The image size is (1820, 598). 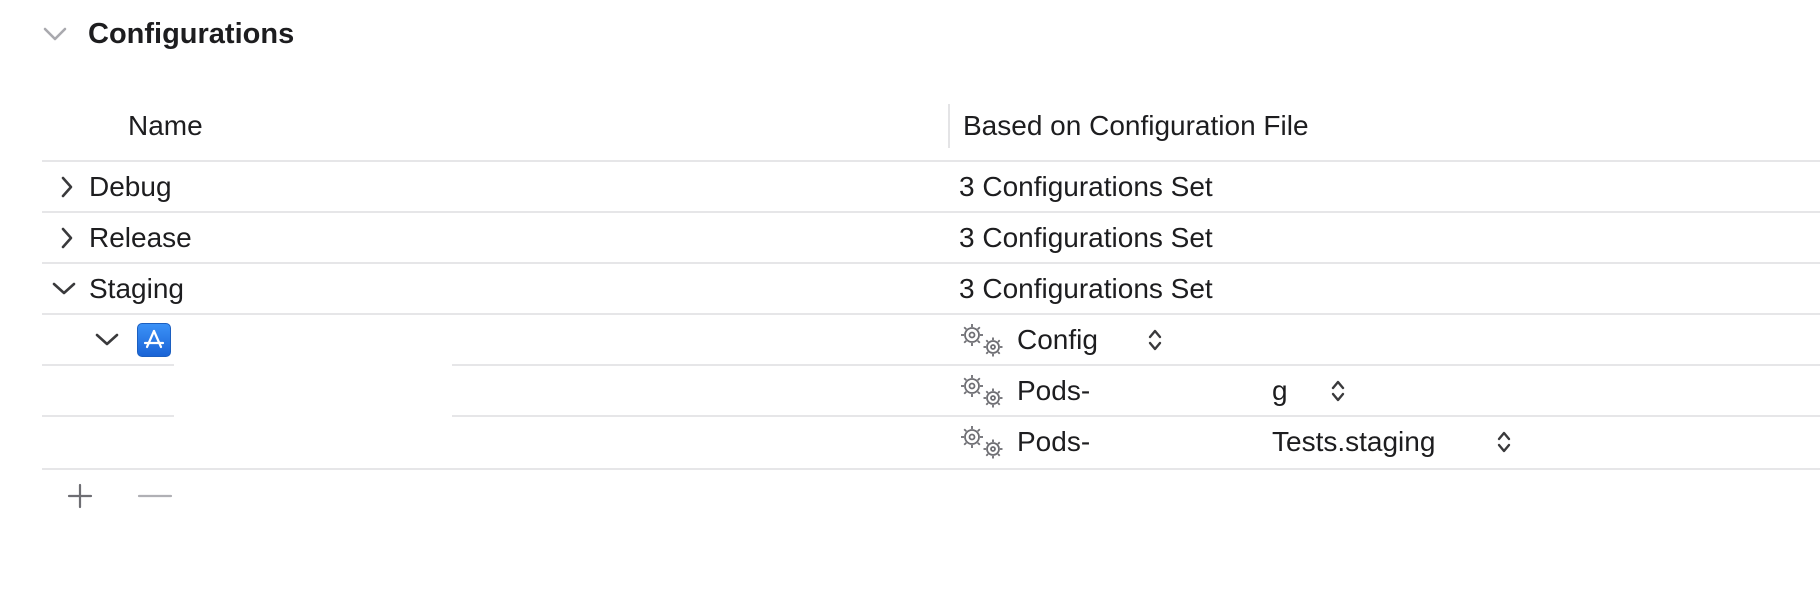 What do you see at coordinates (910, 237) in the screenshot?
I see `table-row-release: Release 3 Configurations Set` at bounding box center [910, 237].